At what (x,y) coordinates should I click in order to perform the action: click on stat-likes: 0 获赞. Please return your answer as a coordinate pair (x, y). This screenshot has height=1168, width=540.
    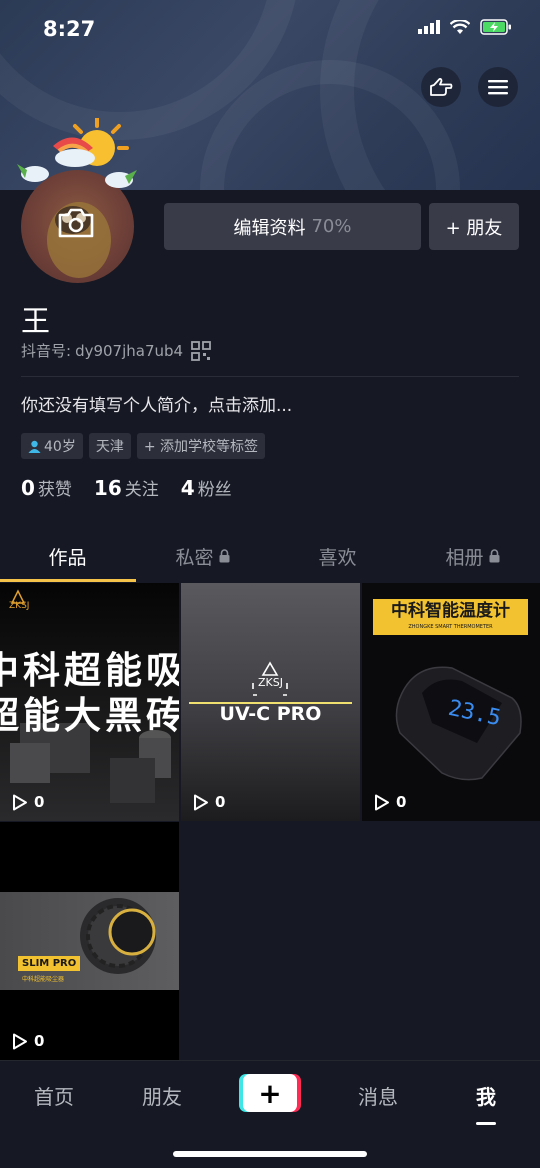
    Looking at the image, I should click on (46, 487).